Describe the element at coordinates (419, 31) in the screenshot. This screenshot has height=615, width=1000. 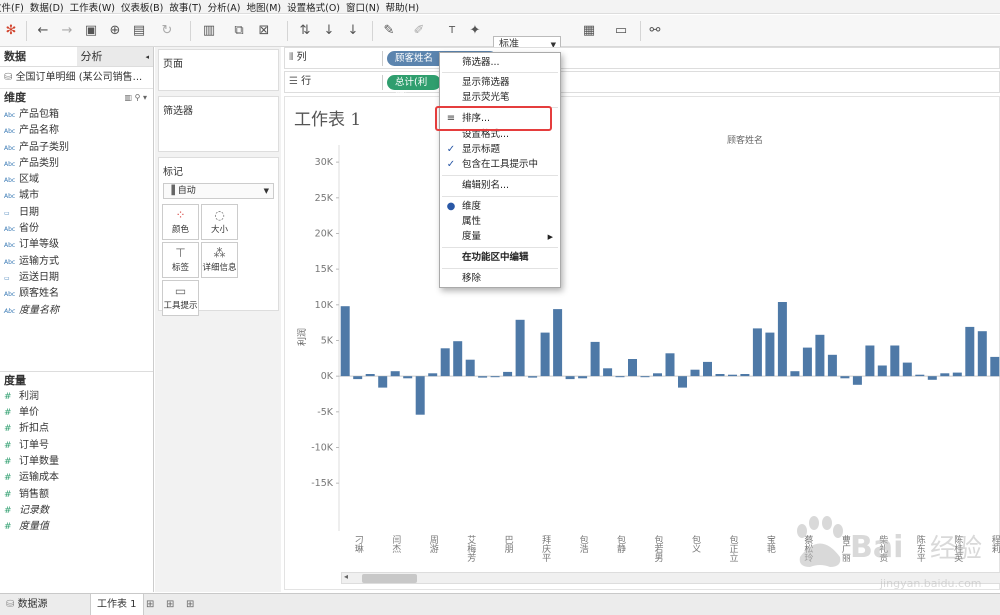
I see `group-icon: ✐` at that location.